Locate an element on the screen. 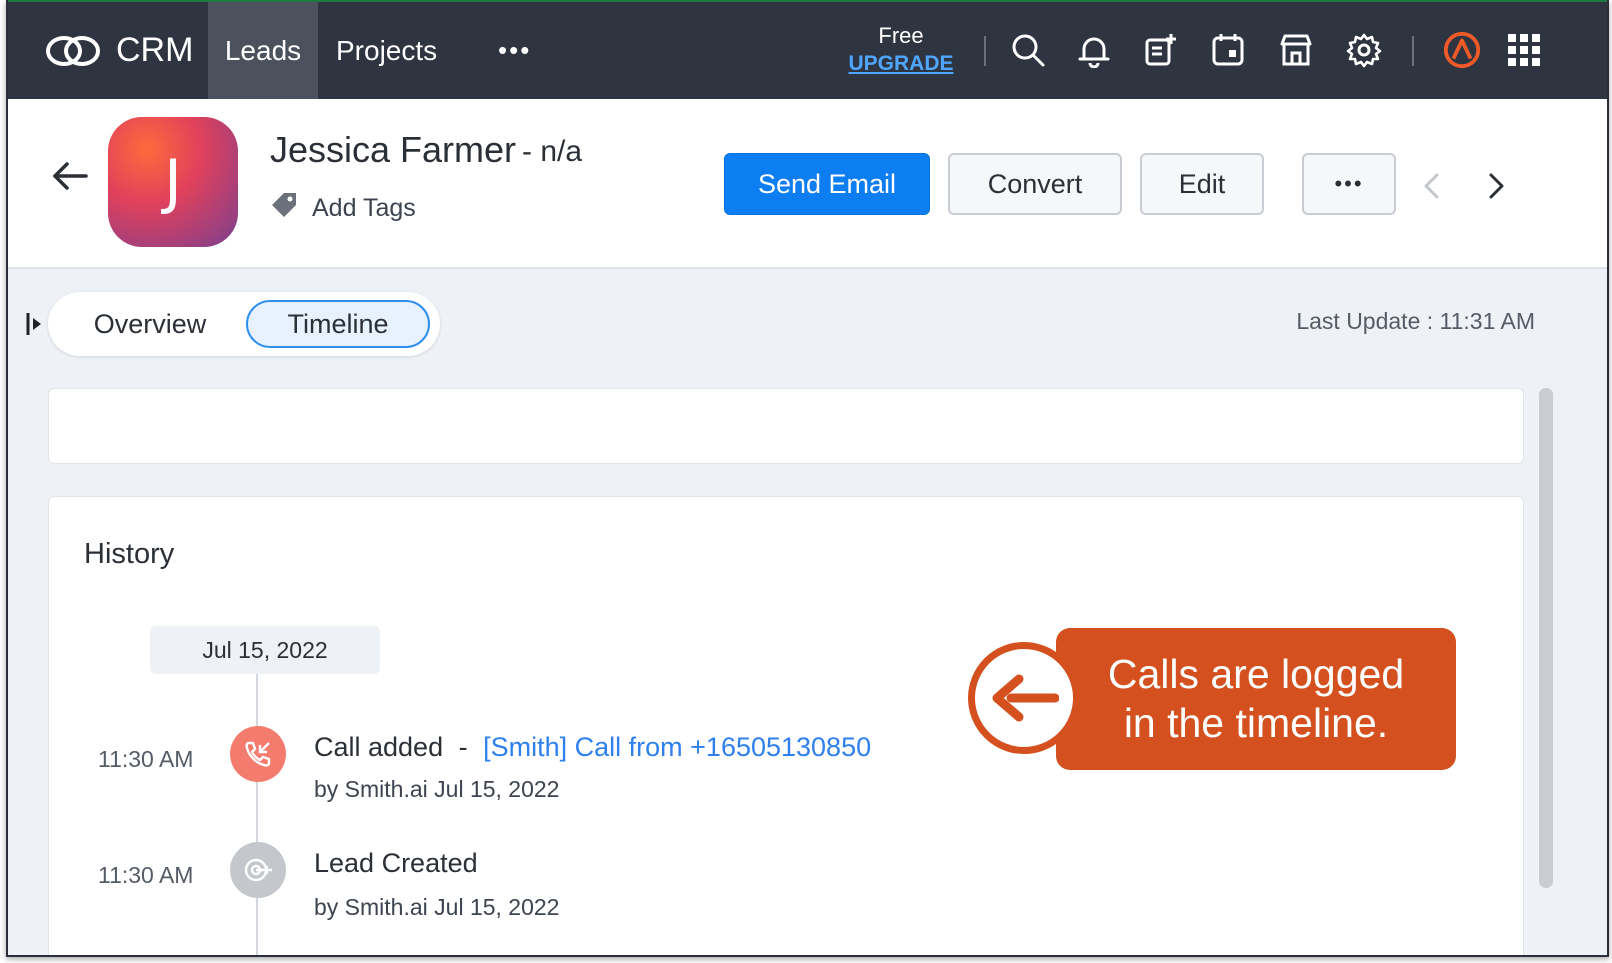 The image size is (1612, 963). plan-indicator: Free UPGRADE is located at coordinates (901, 50).